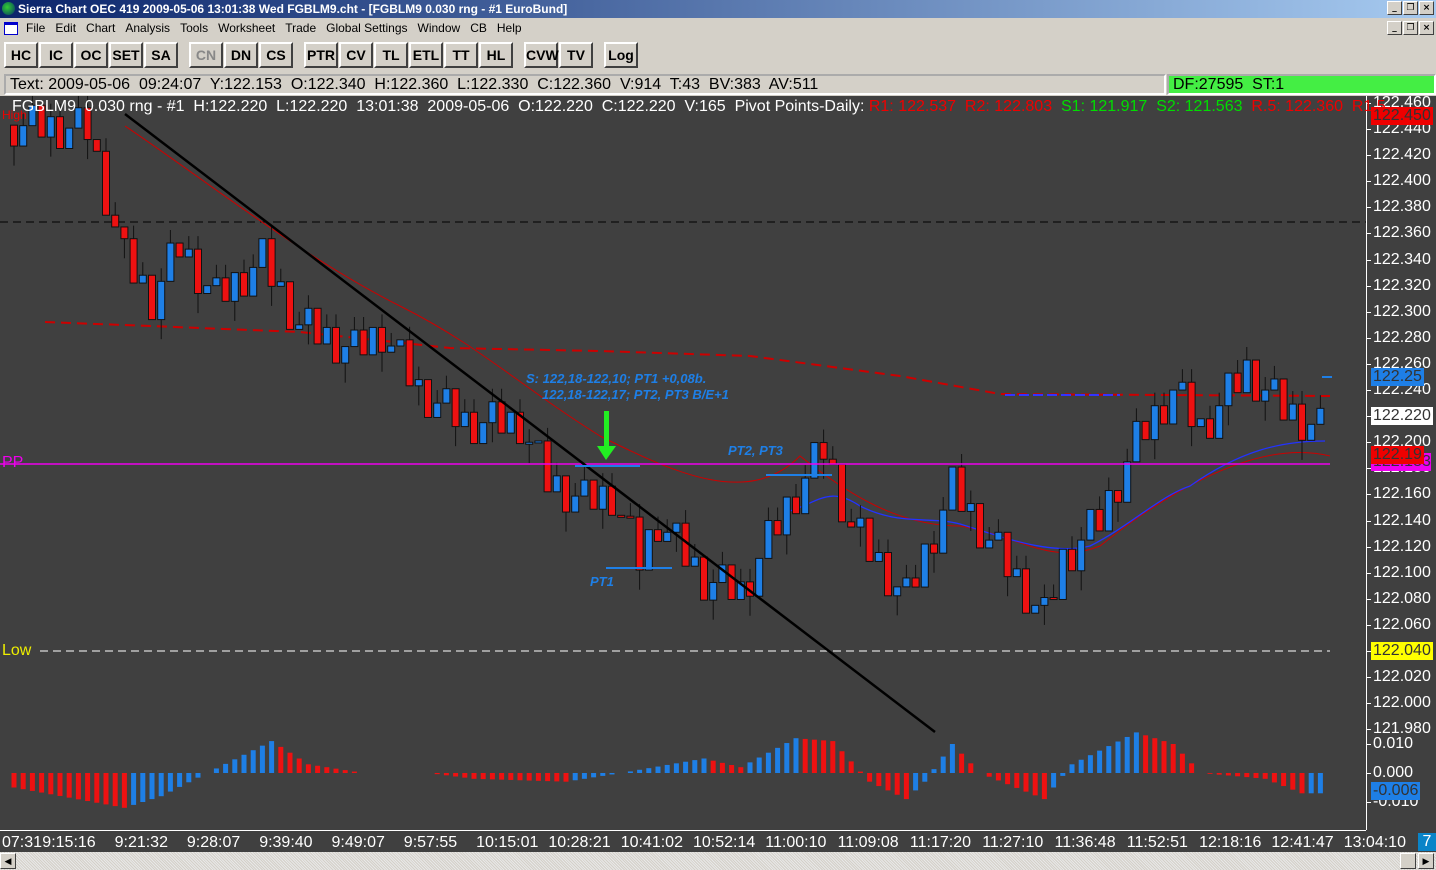  I want to click on toolbar-button-cs: CS, so click(276, 55).